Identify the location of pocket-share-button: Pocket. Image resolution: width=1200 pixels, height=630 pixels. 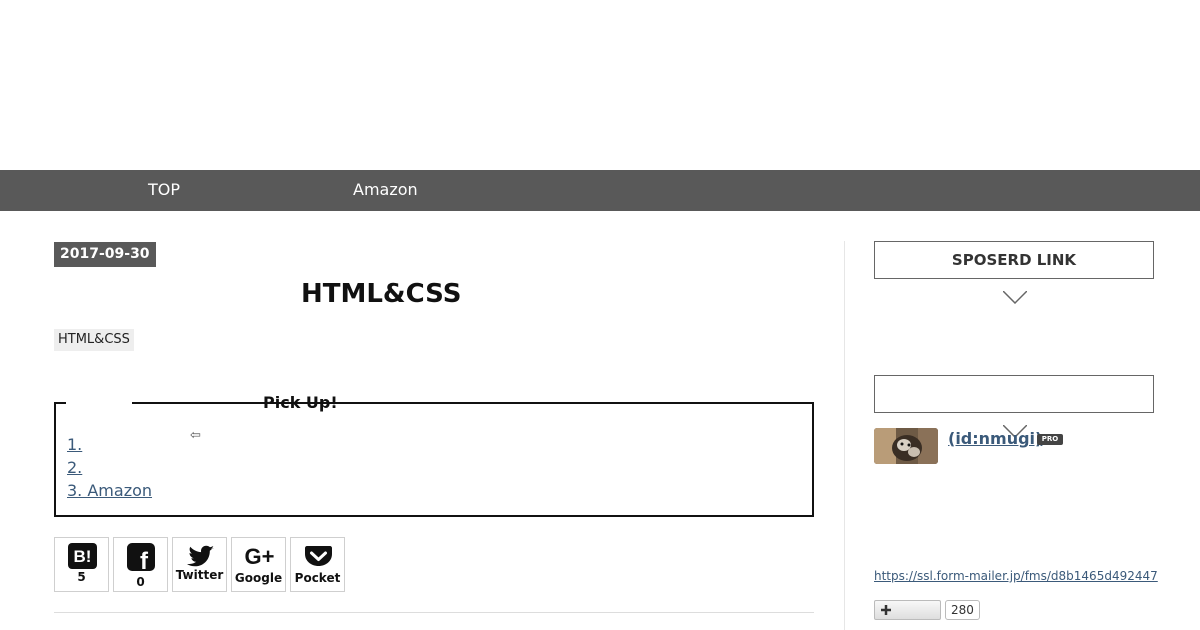
(317, 564).